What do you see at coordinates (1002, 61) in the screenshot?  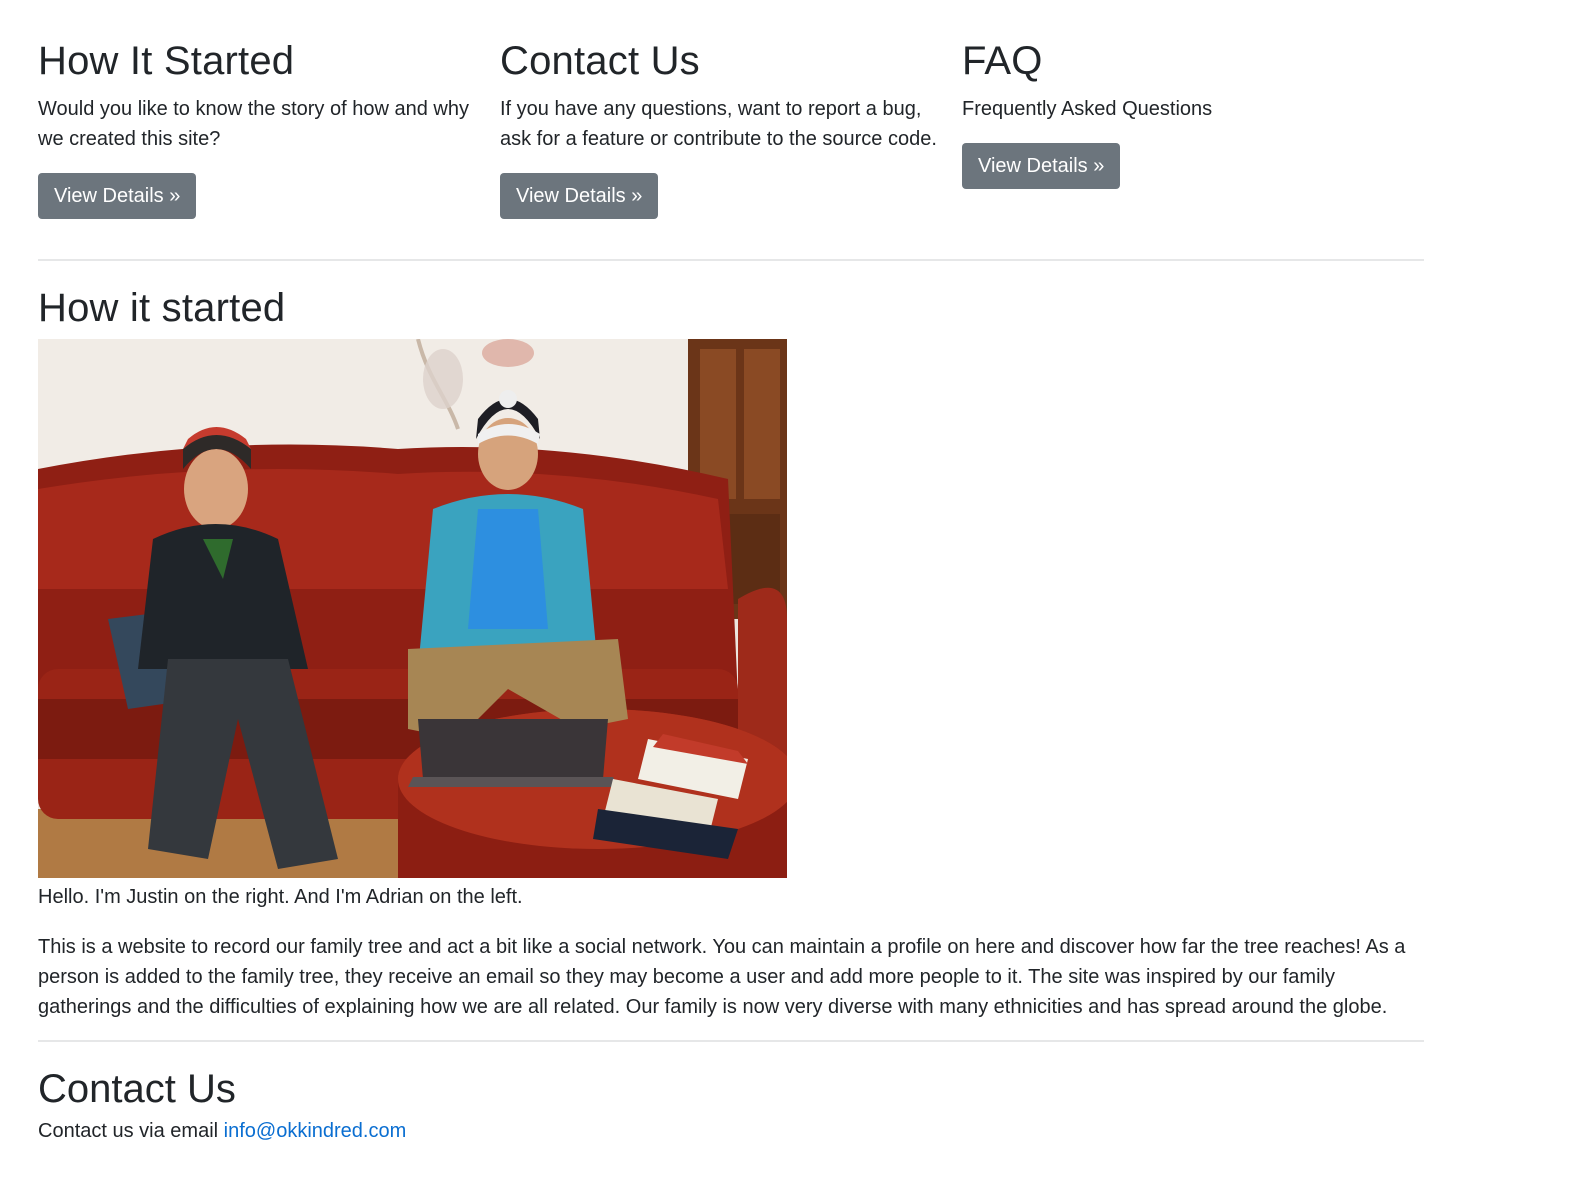 I see `feature-title: FAQ` at bounding box center [1002, 61].